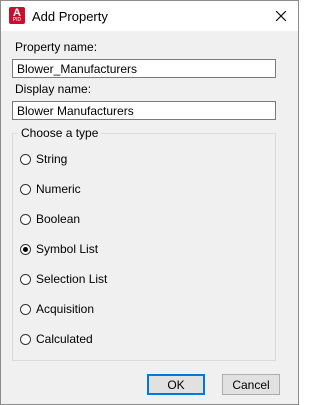 This screenshot has width=320, height=405. I want to click on close-icon, so click(281, 16).